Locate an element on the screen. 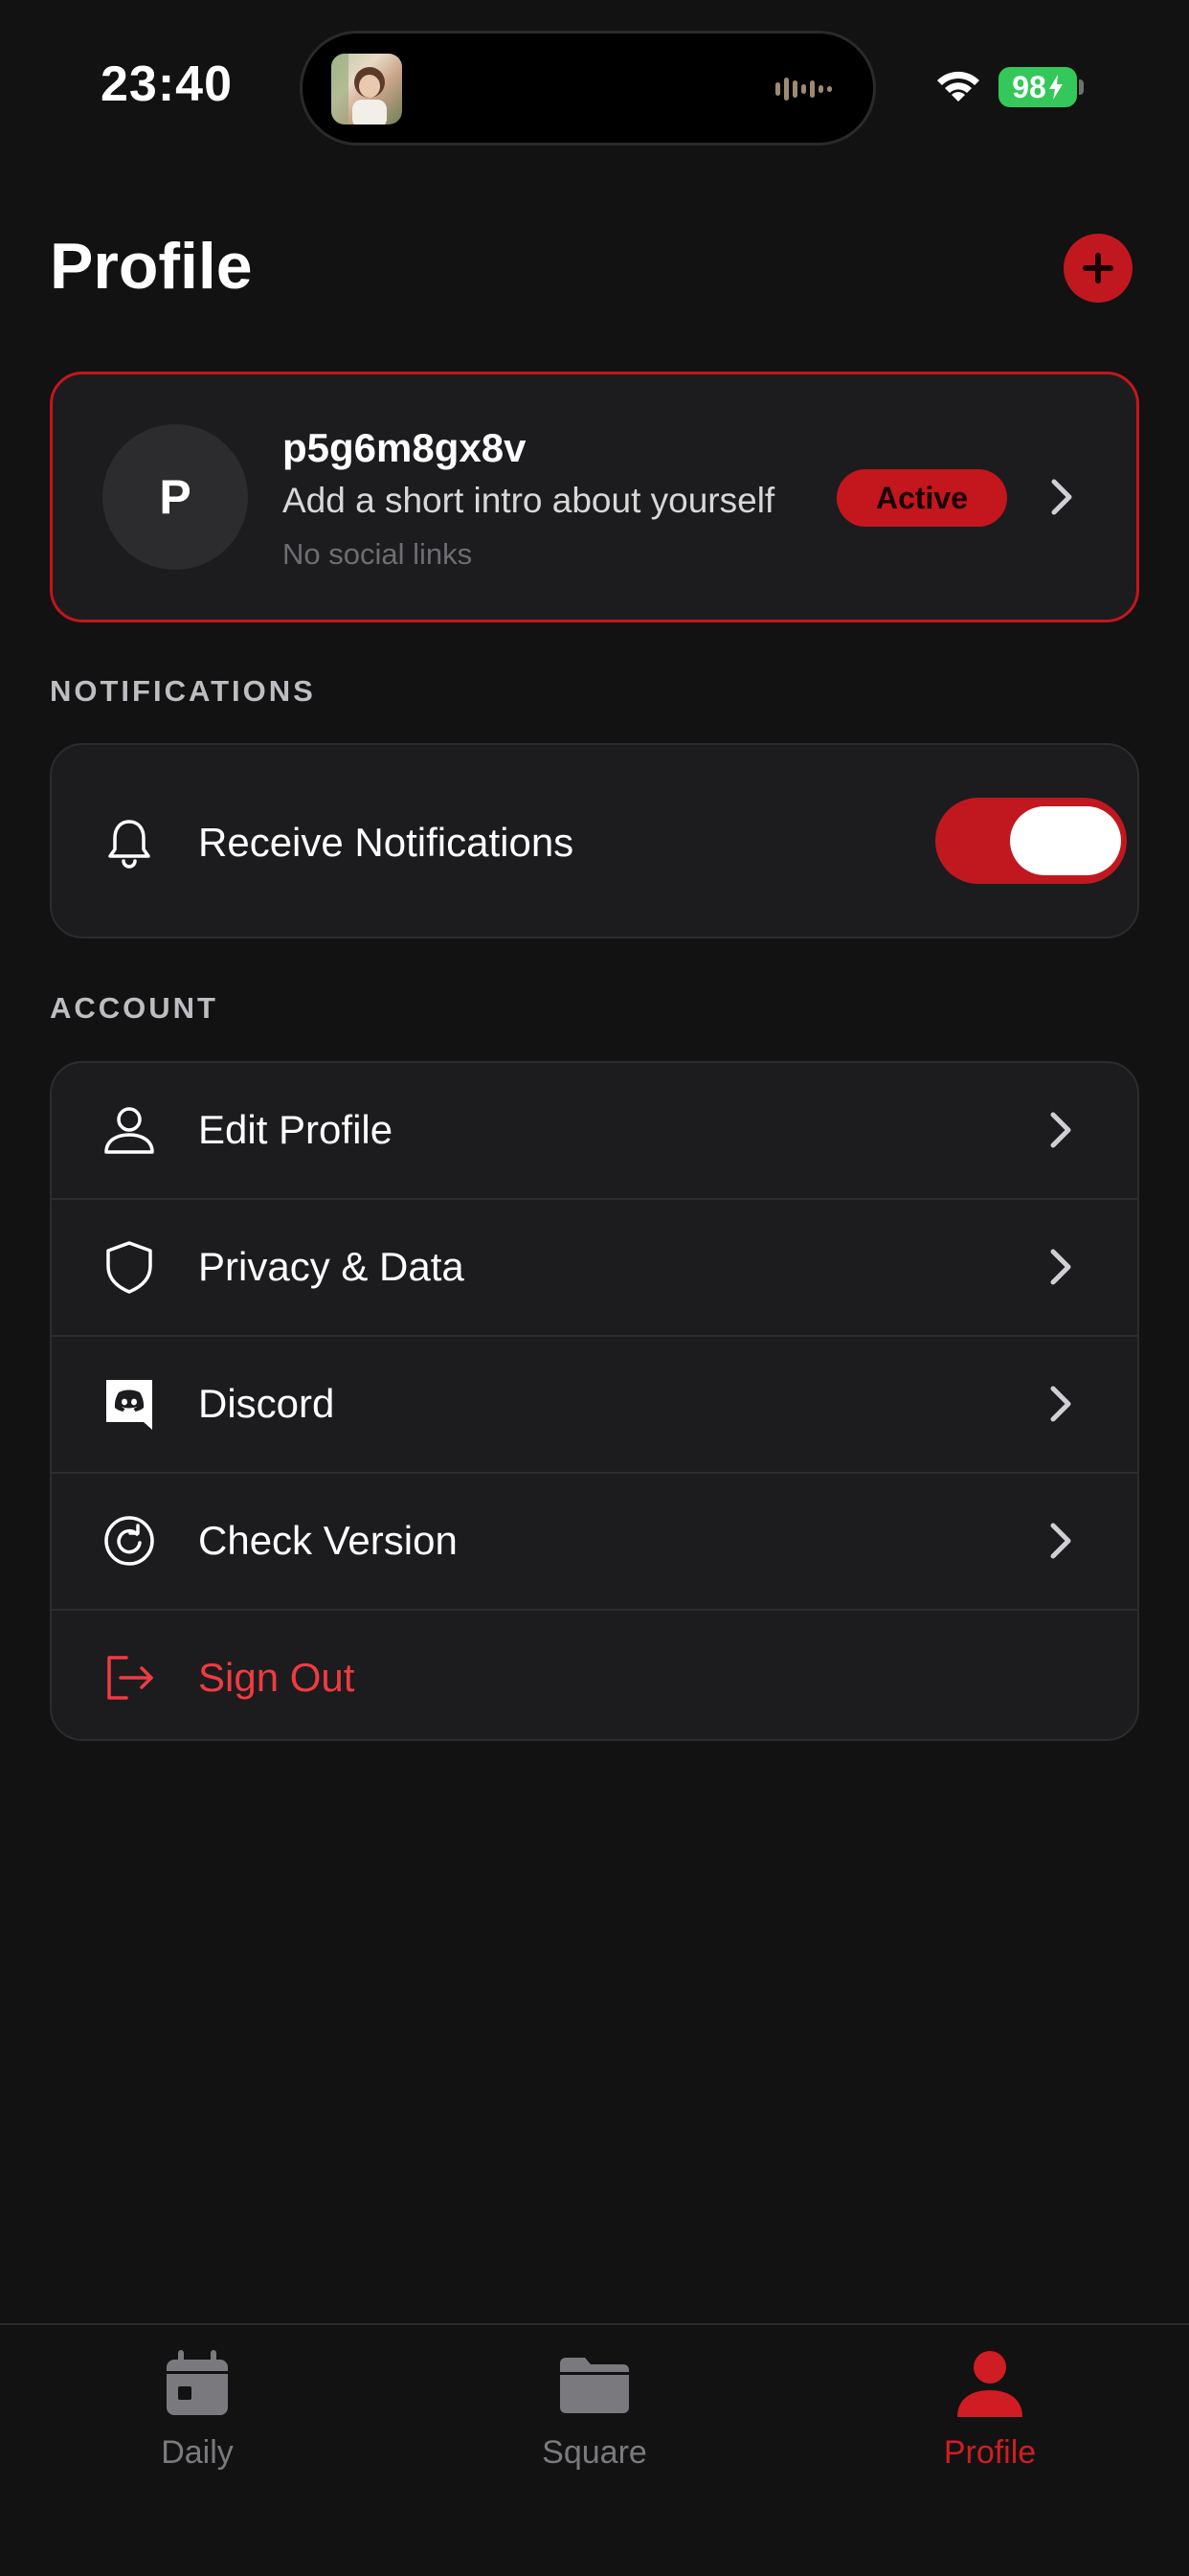  avatar: P is located at coordinates (175, 497).